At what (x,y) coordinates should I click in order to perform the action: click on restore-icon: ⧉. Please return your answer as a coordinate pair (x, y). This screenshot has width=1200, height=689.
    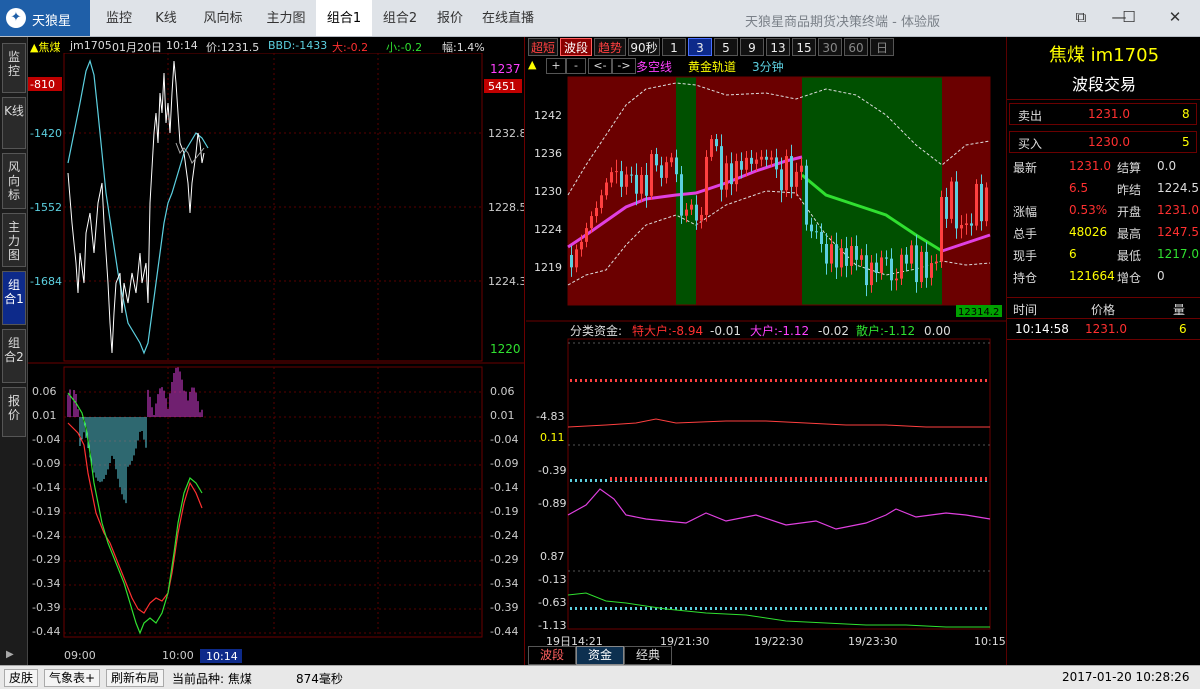
    Looking at the image, I should click on (1081, 17).